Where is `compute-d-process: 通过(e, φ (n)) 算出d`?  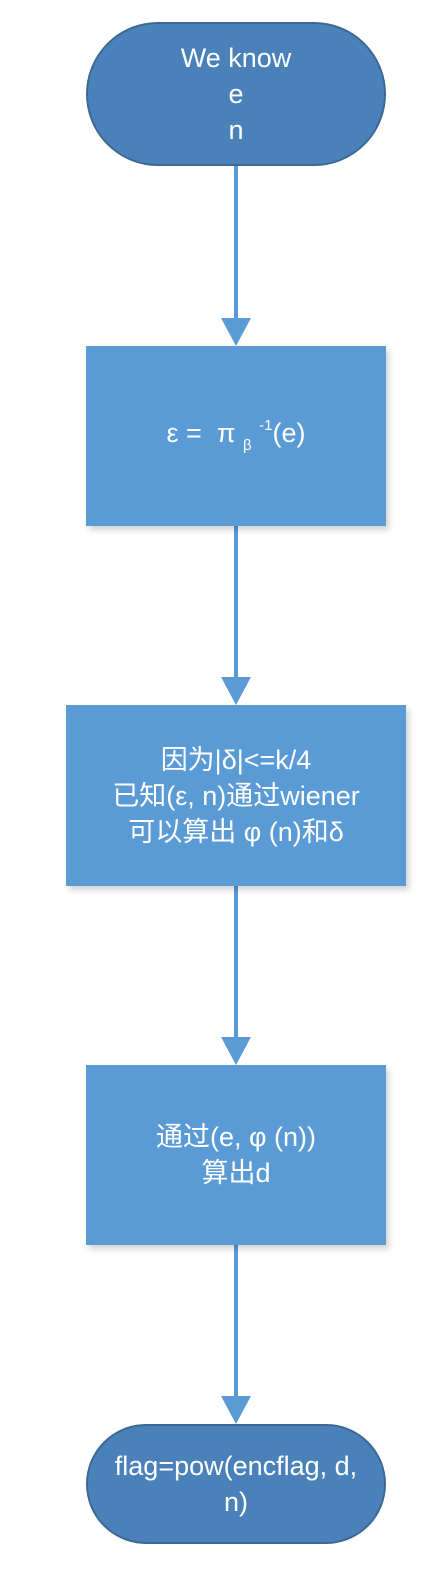
compute-d-process: 通过(e, φ (n)) 算出d is located at coordinates (236, 1155).